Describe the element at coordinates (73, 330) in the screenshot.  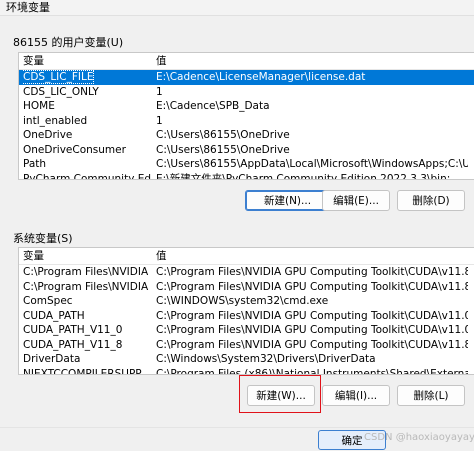
I see `variable-name-text: CUDA_PATH_V11_0` at that location.